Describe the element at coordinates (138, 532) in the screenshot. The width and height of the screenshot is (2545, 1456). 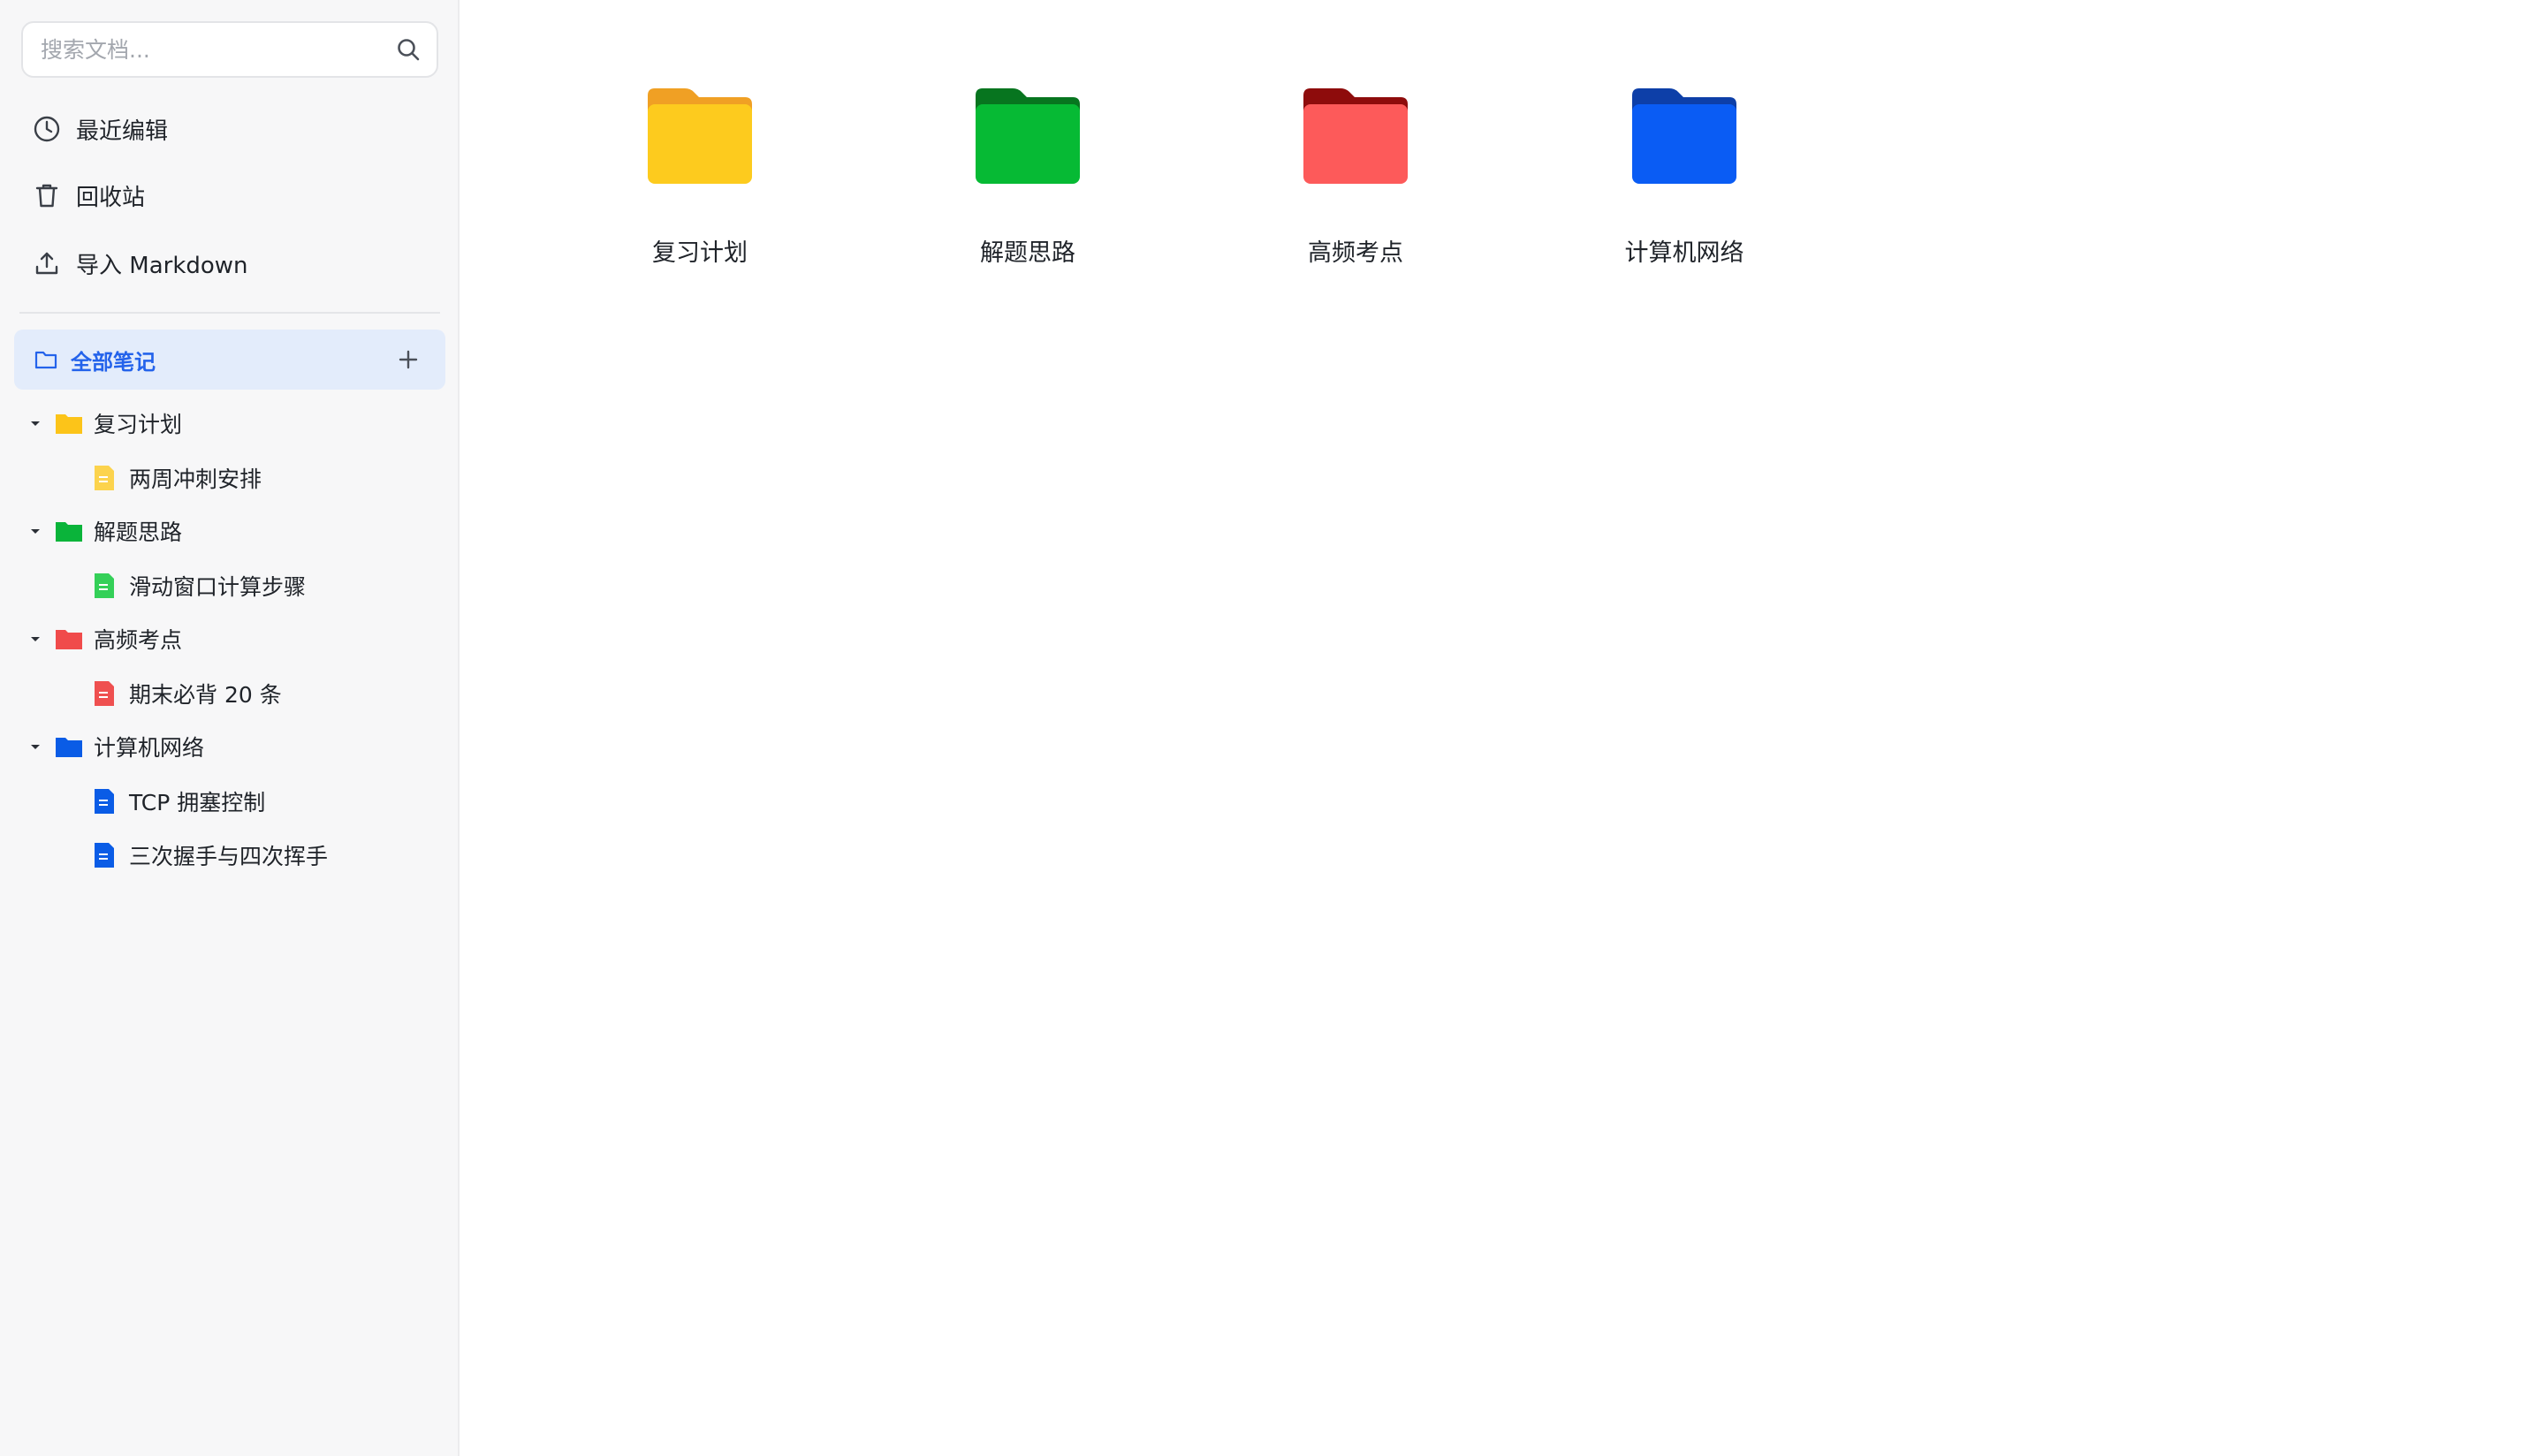
I see `tree-folder-label: 解题思路` at that location.